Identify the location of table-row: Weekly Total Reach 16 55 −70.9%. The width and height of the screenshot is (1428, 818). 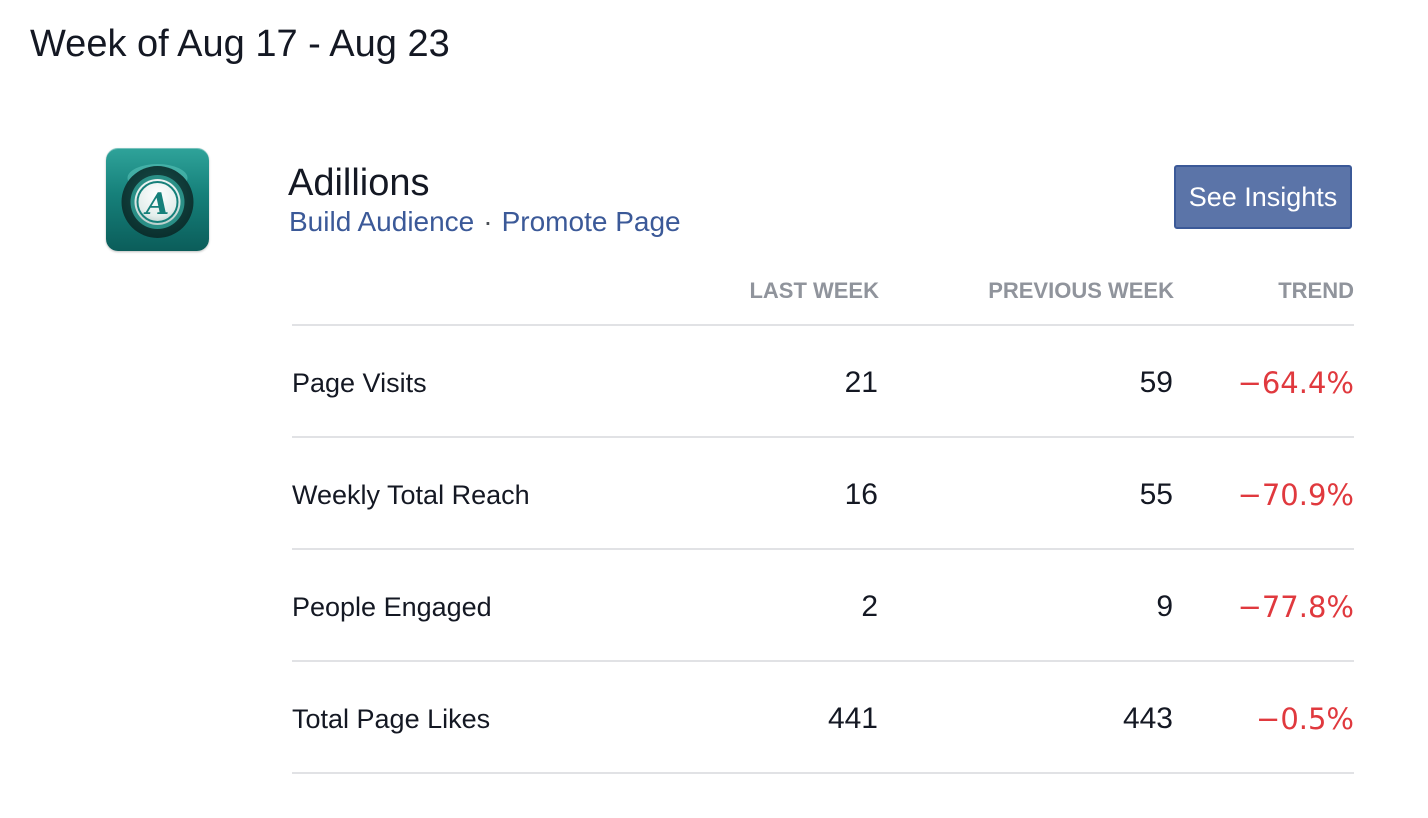
(823, 494).